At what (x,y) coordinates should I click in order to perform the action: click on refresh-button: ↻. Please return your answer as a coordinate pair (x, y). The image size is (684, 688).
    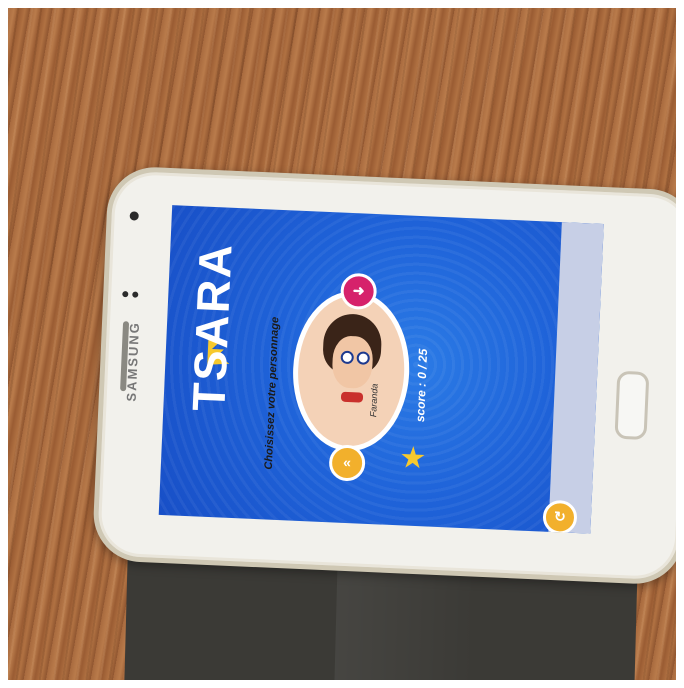
    Looking at the image, I should click on (560, 516).